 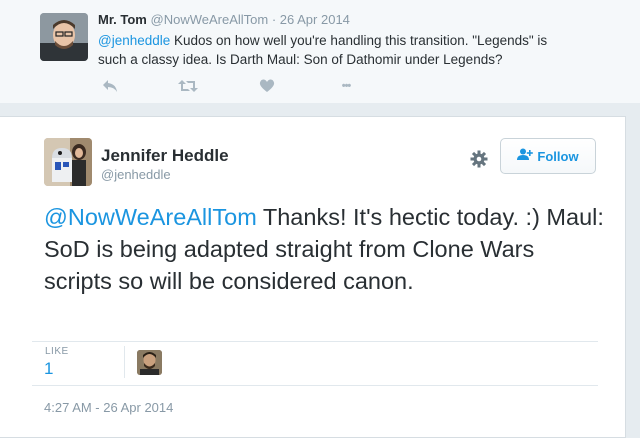 I want to click on mention-link: @jenheddle, so click(x=134, y=40).